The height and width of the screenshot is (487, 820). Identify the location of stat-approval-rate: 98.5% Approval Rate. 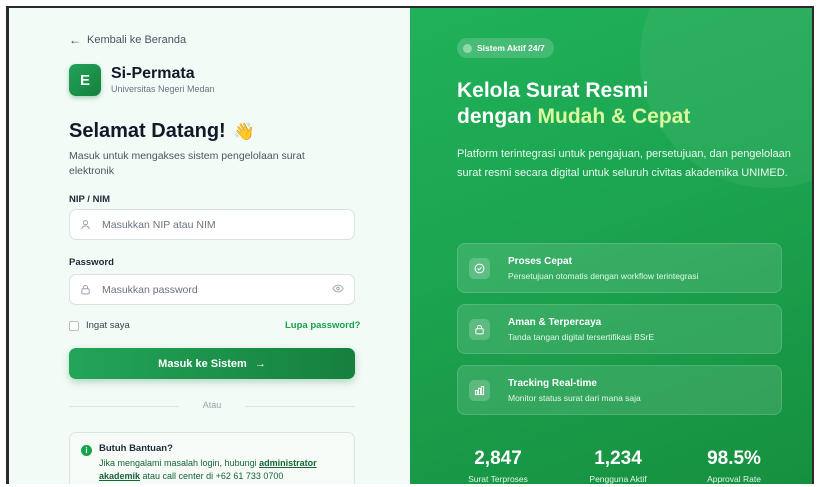
(734, 466).